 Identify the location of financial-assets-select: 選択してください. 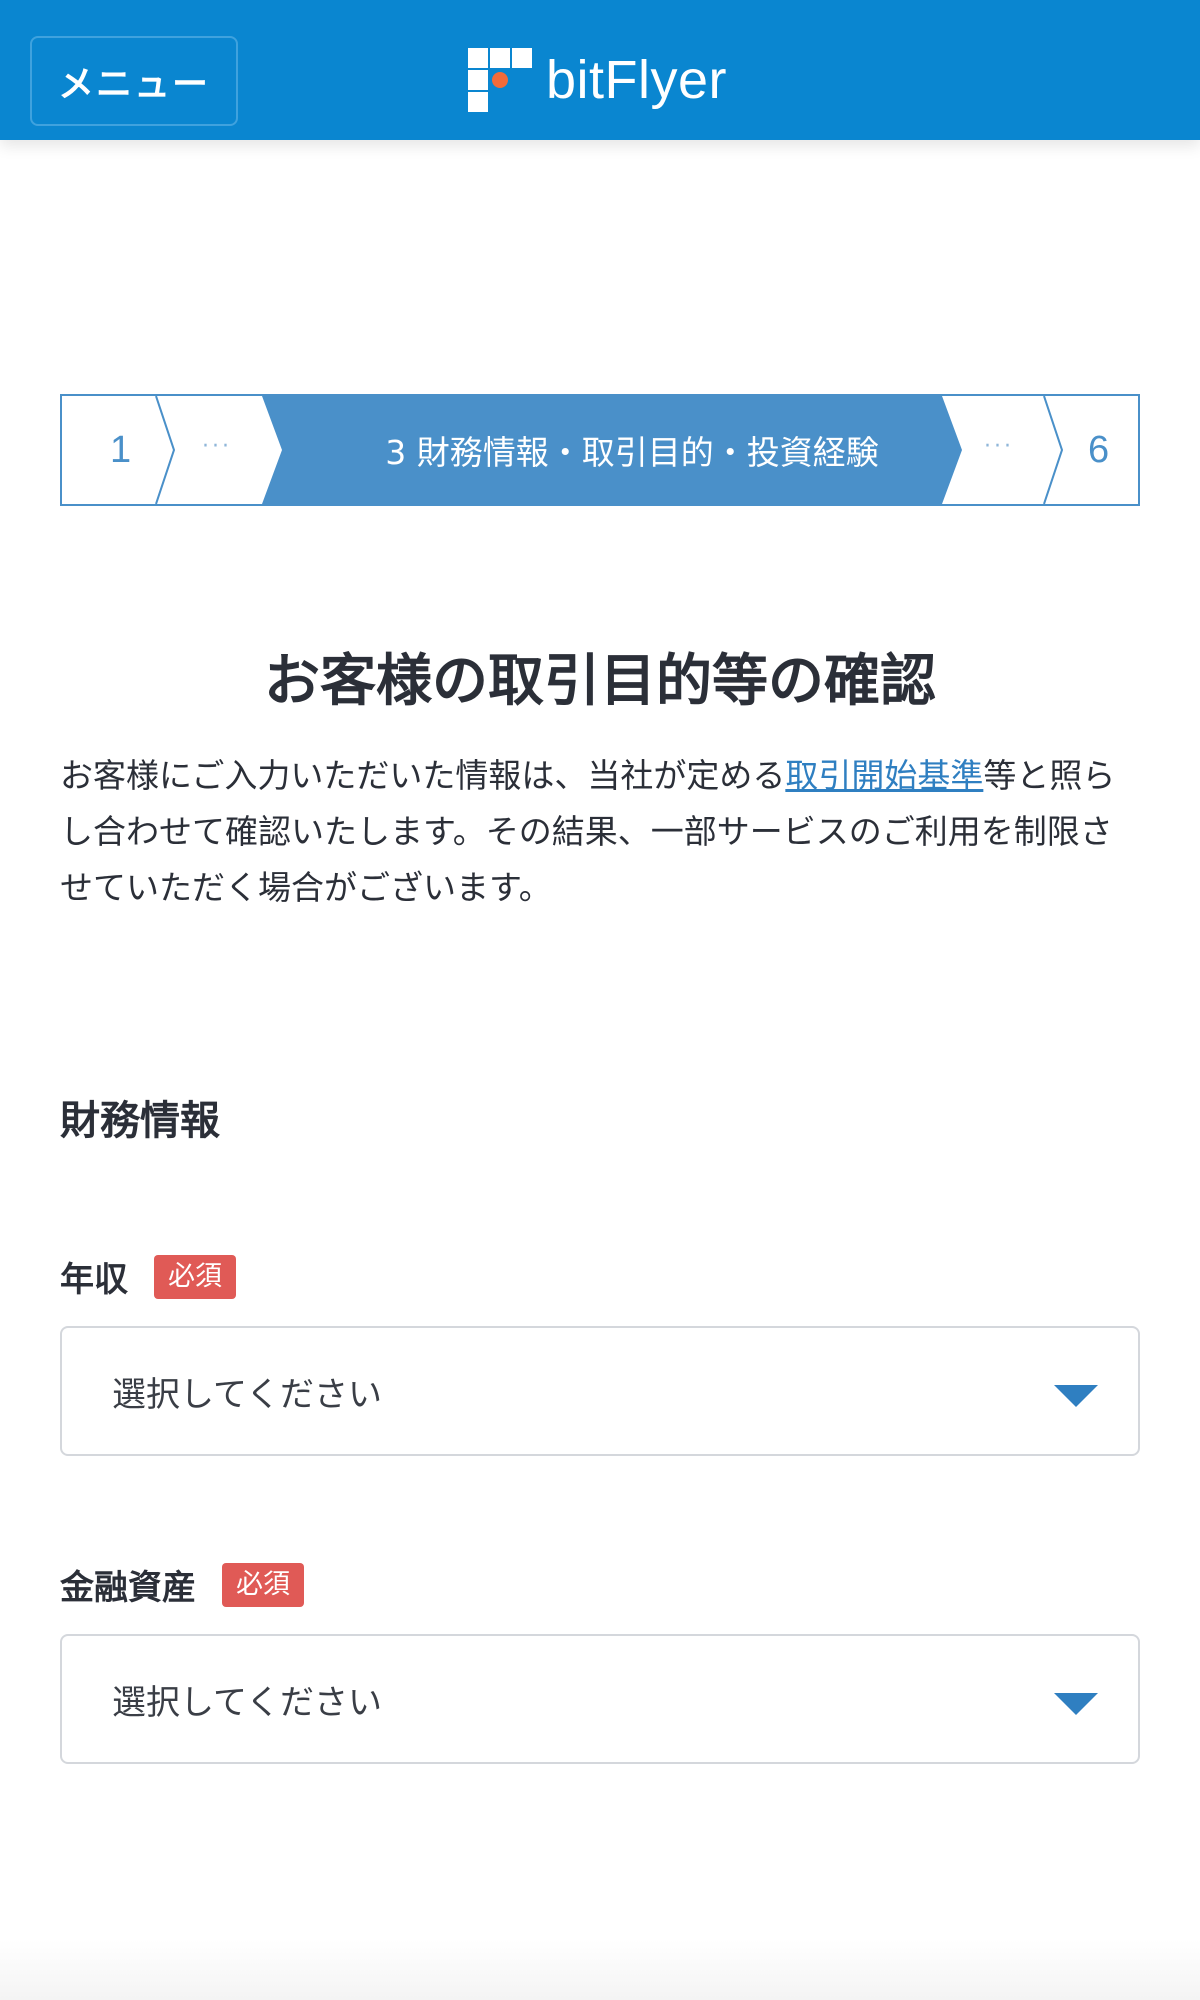
(600, 1699).